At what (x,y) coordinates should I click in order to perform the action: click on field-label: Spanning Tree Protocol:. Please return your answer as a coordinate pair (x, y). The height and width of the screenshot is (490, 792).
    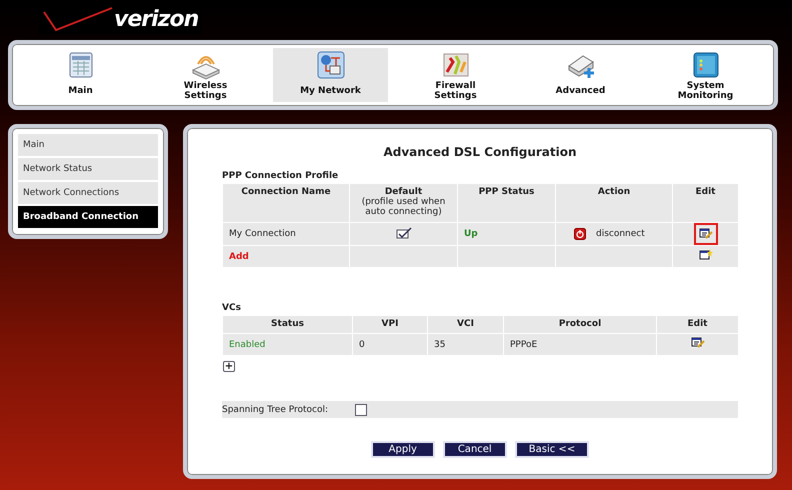
    Looking at the image, I should click on (276, 409).